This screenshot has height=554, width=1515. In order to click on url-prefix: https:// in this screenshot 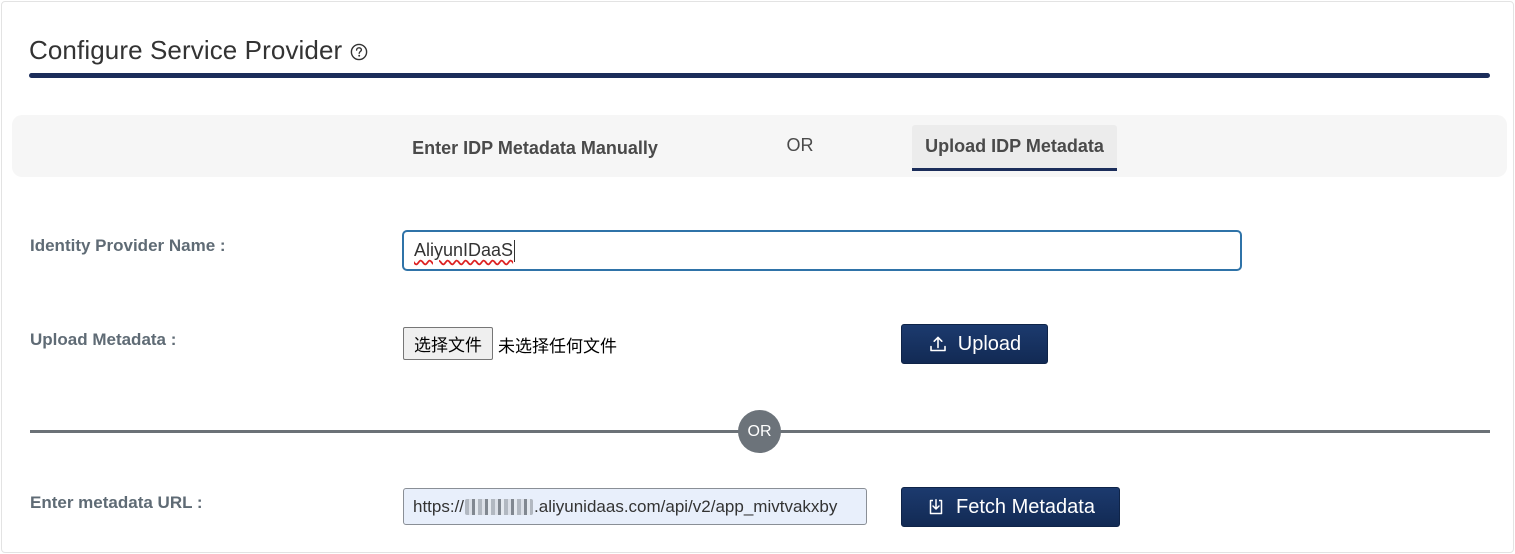, I will do `click(439, 506)`.